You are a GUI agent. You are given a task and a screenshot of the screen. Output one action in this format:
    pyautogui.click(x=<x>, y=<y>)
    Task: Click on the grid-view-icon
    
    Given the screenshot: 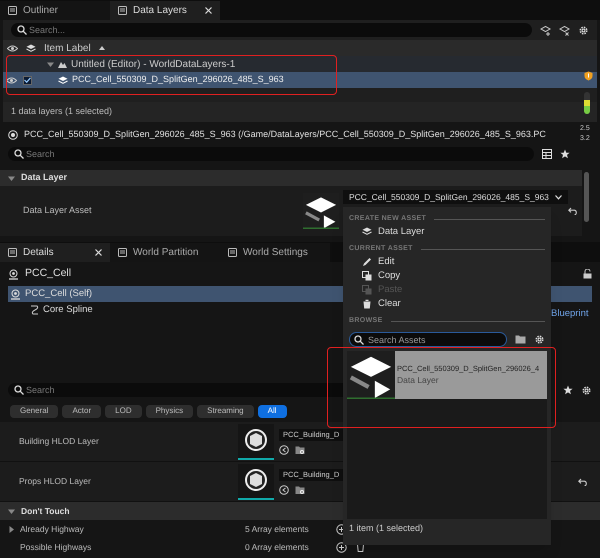 What is the action you would take?
    pyautogui.click(x=547, y=154)
    